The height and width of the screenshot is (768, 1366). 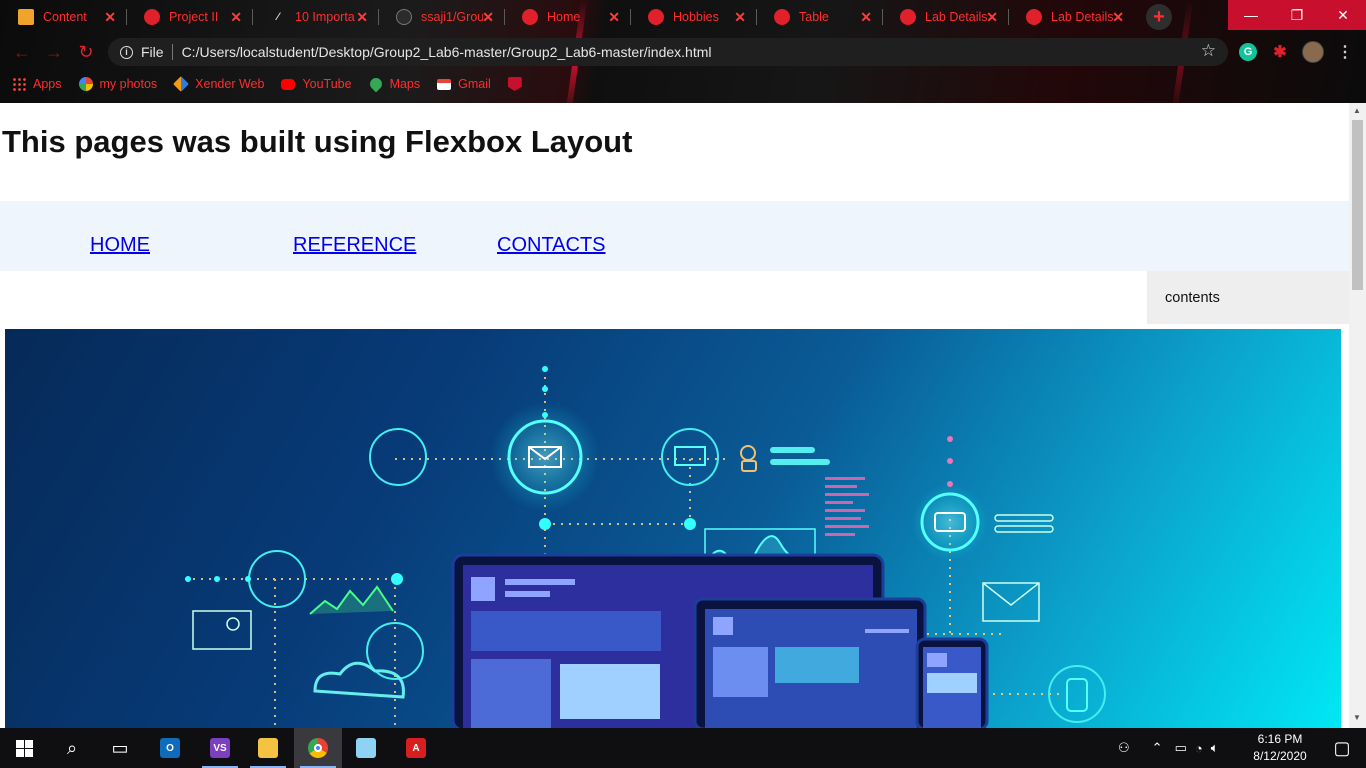 I want to click on minimize-icon: —, so click(x=1251, y=15).